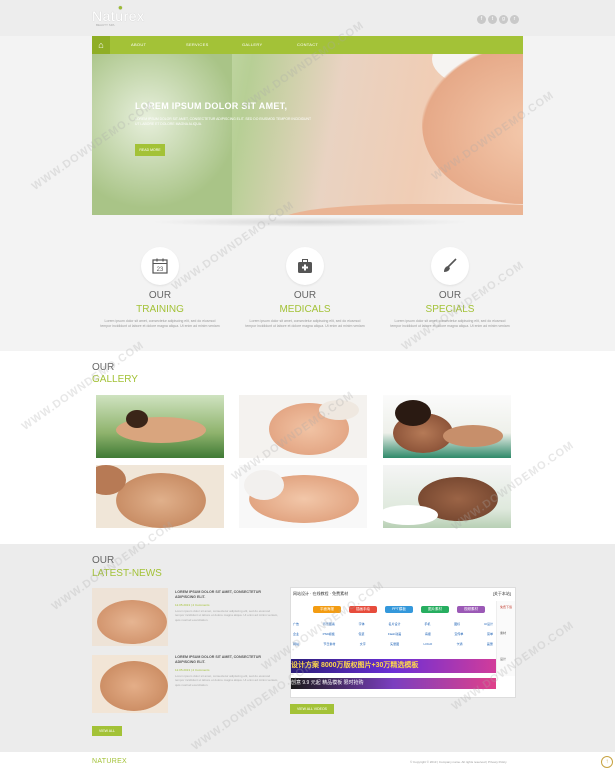 This screenshot has width=615, height=771. Describe the element at coordinates (488, 624) in the screenshot. I see `ad-link: UI设计` at that location.